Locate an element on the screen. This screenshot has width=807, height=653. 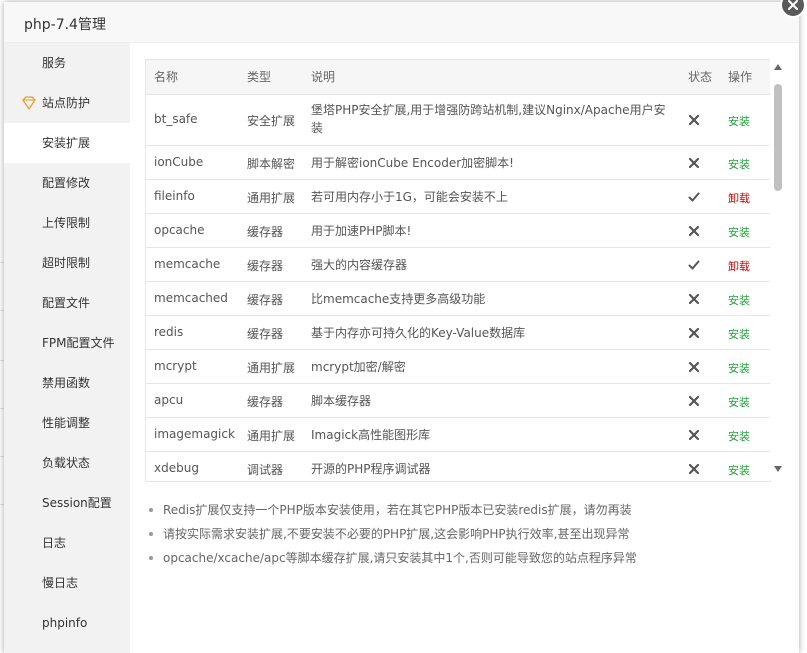
scrollbar-thumb is located at coordinates (778, 137).